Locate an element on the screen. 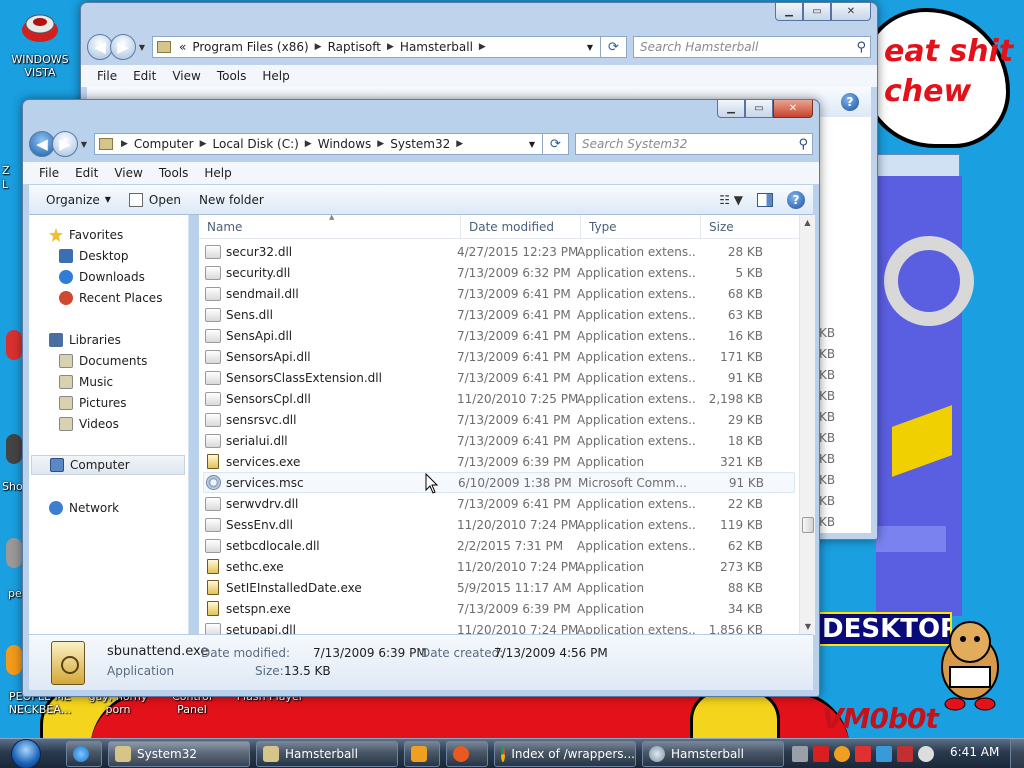 This screenshot has height=768, width=1024. show-desktop-button is located at coordinates (1017, 753).